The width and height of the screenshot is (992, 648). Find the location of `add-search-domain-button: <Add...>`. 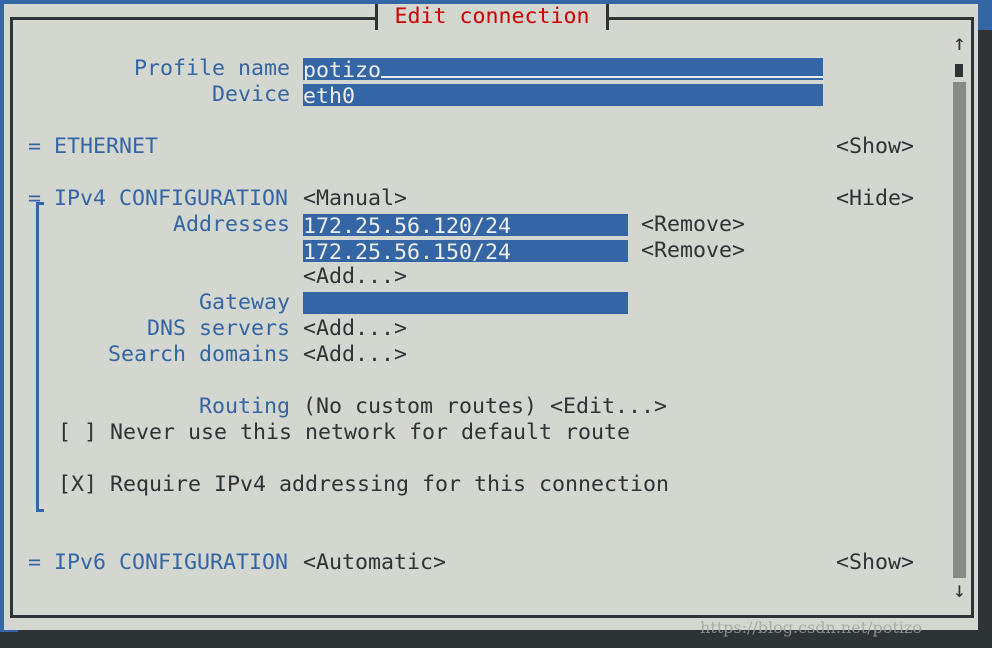

add-search-domain-button: <Add...> is located at coordinates (355, 355).